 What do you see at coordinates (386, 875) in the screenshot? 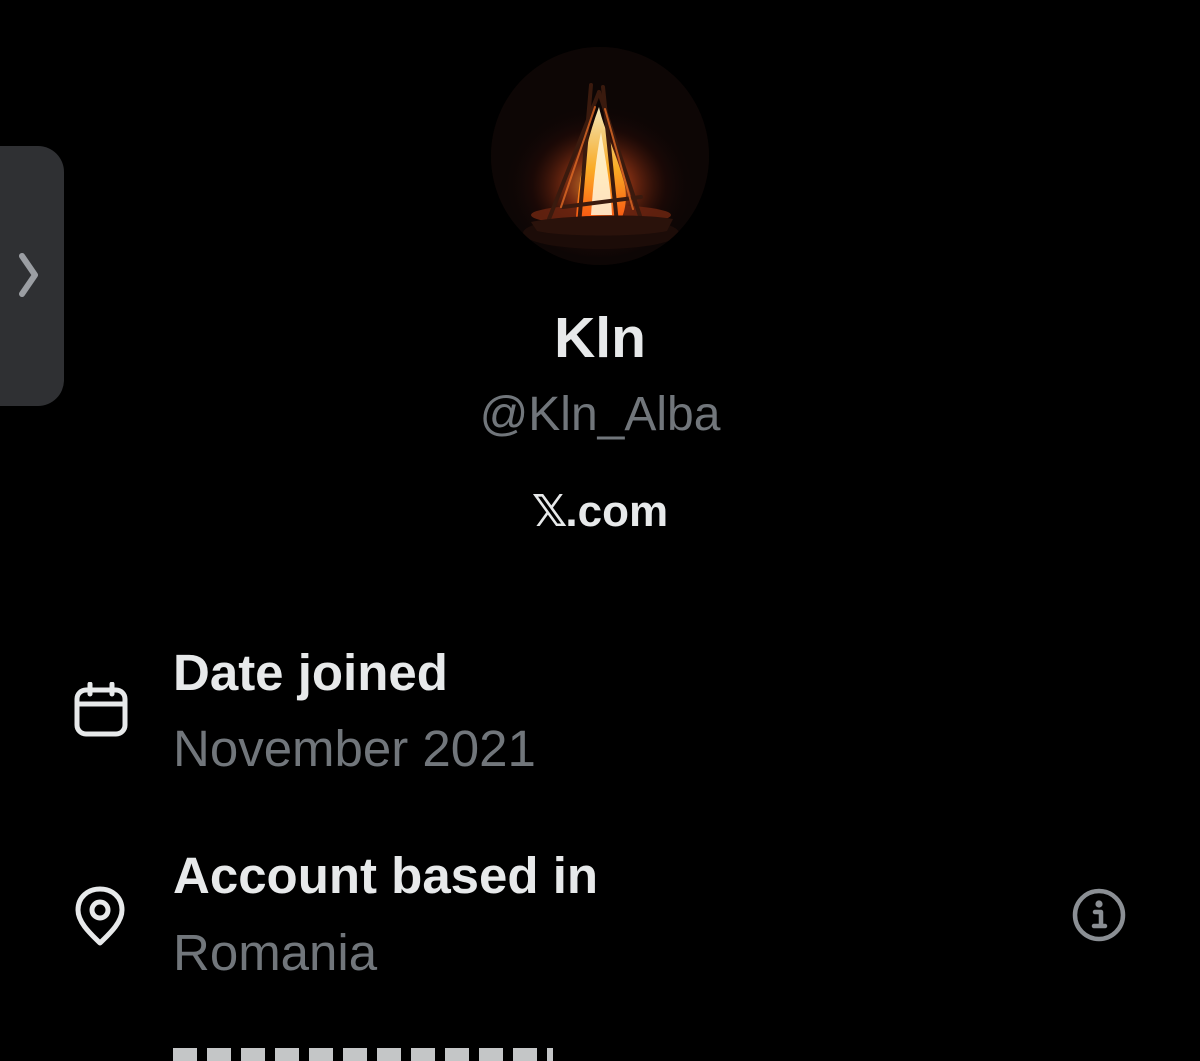
I see `account-based-in-label: Account based in` at bounding box center [386, 875].